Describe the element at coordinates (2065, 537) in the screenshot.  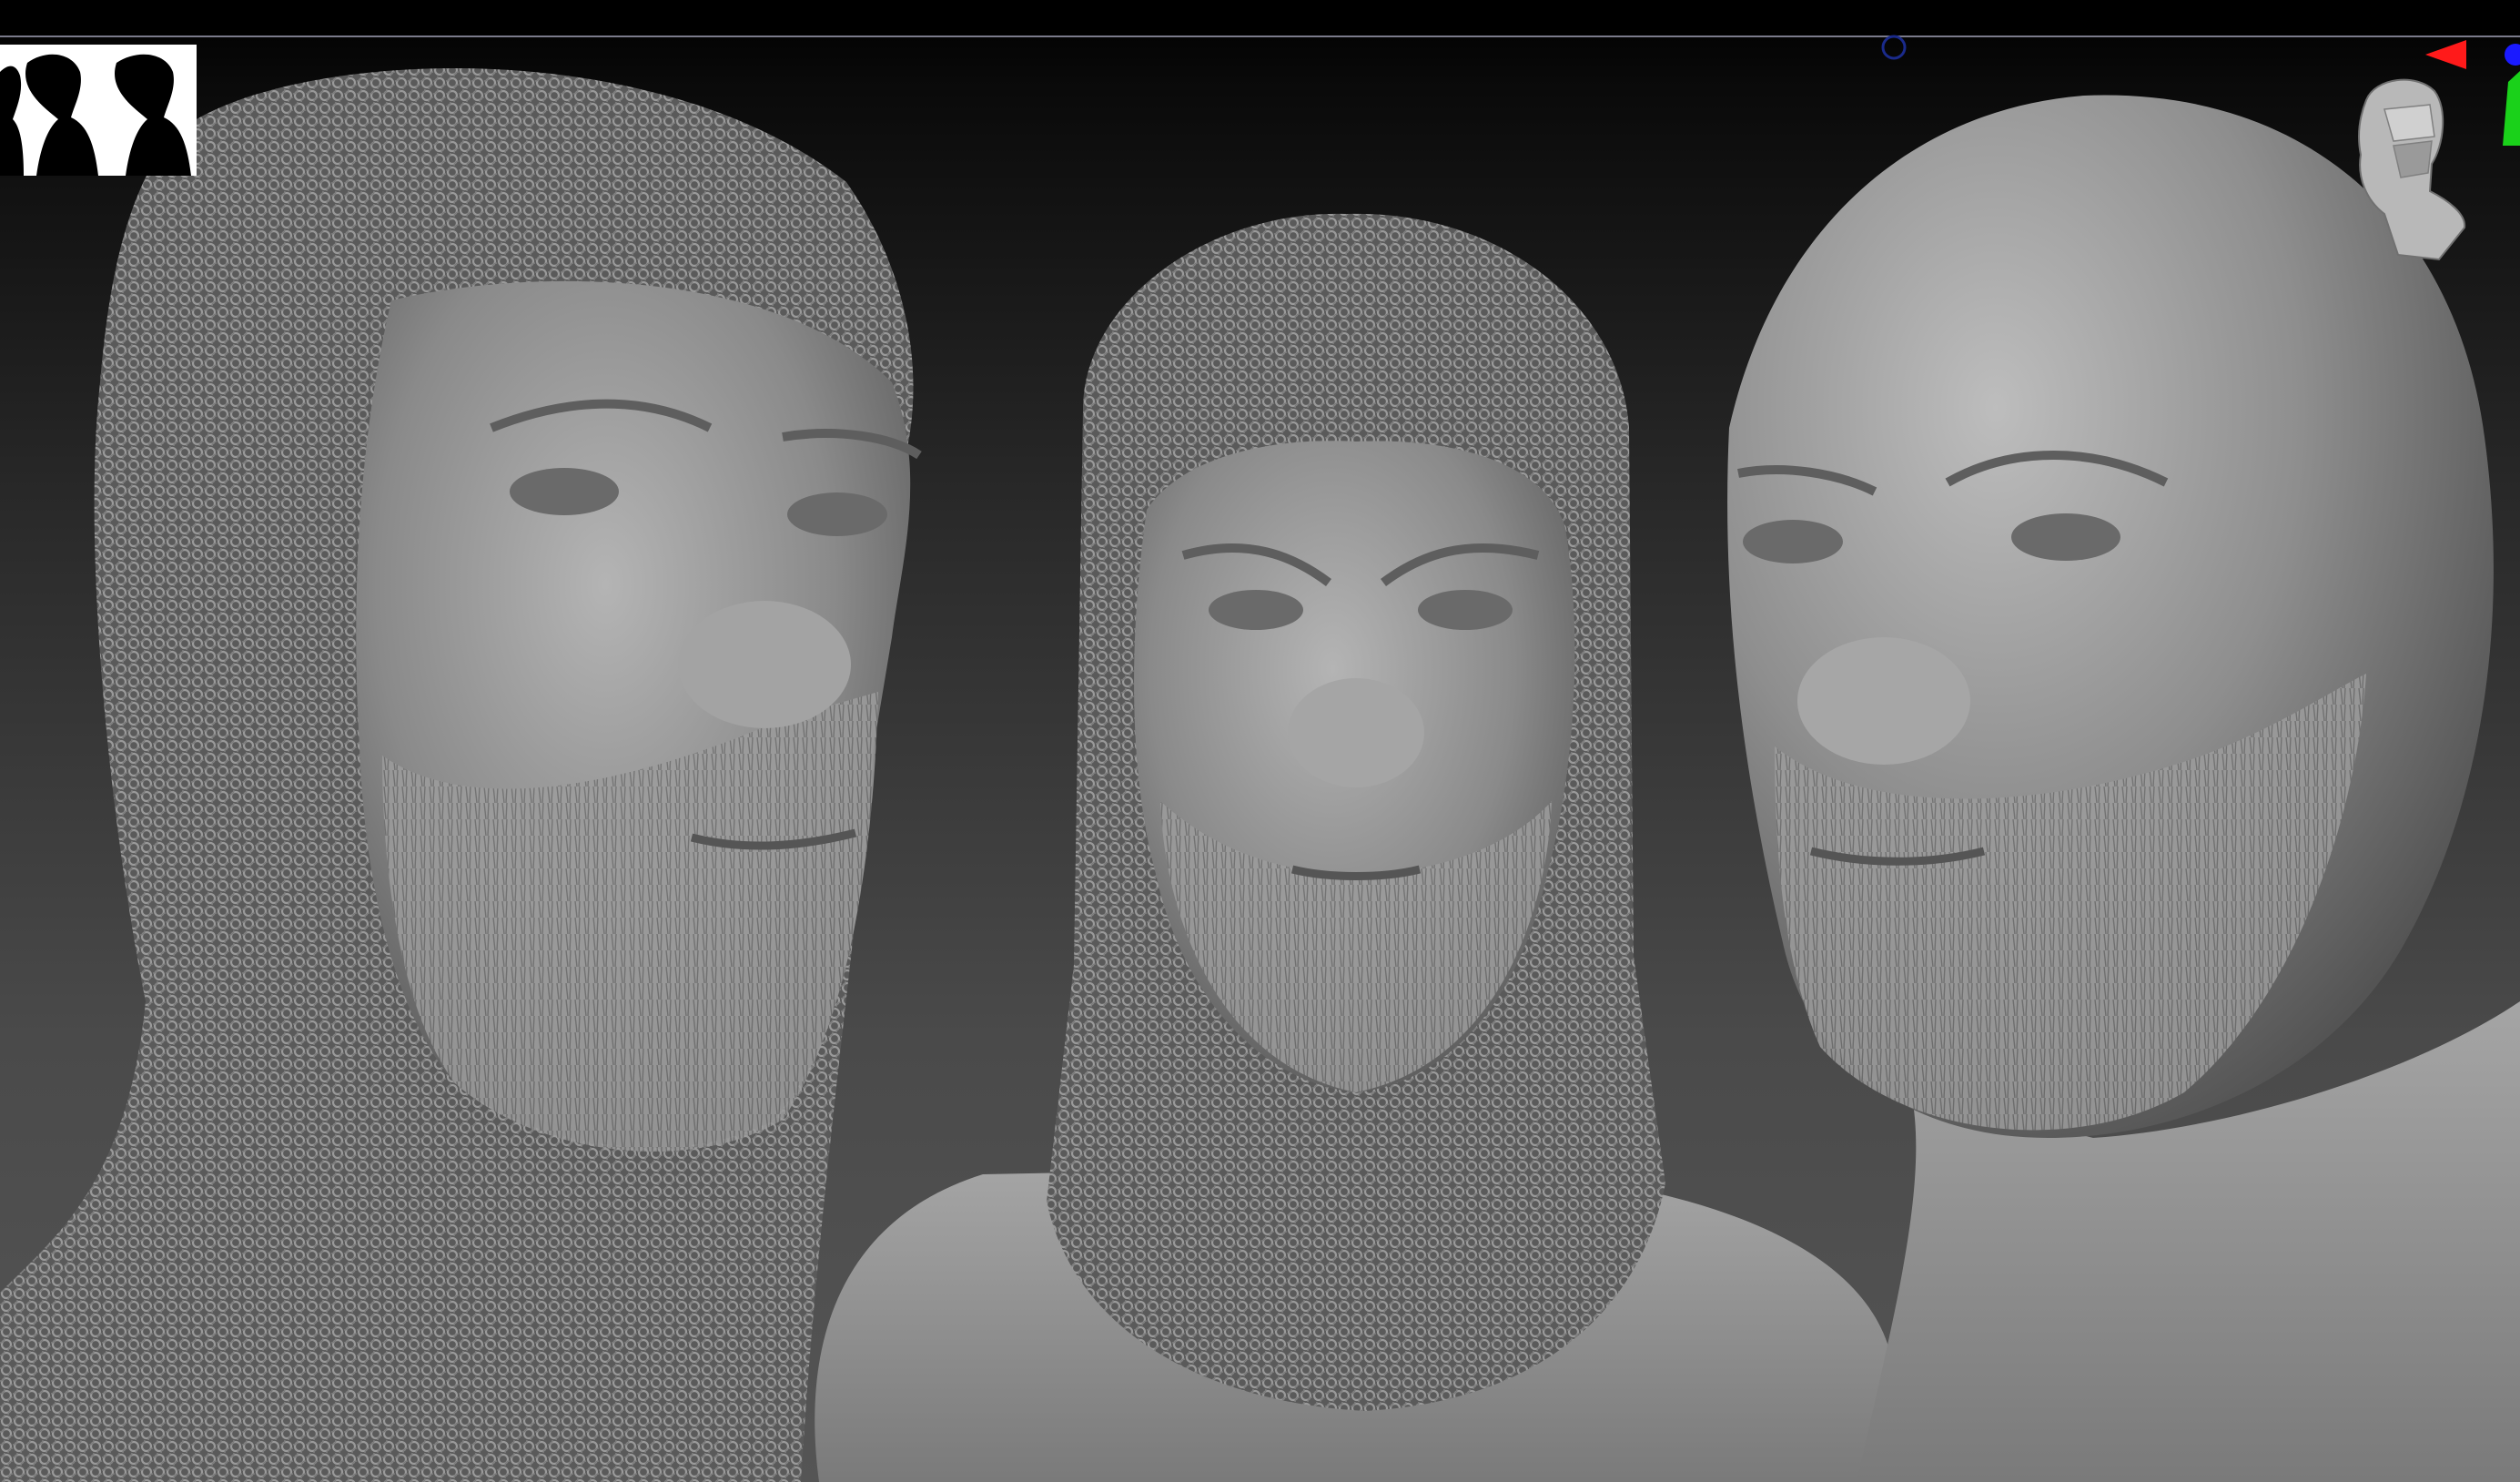
I see `right-eye-right` at that location.